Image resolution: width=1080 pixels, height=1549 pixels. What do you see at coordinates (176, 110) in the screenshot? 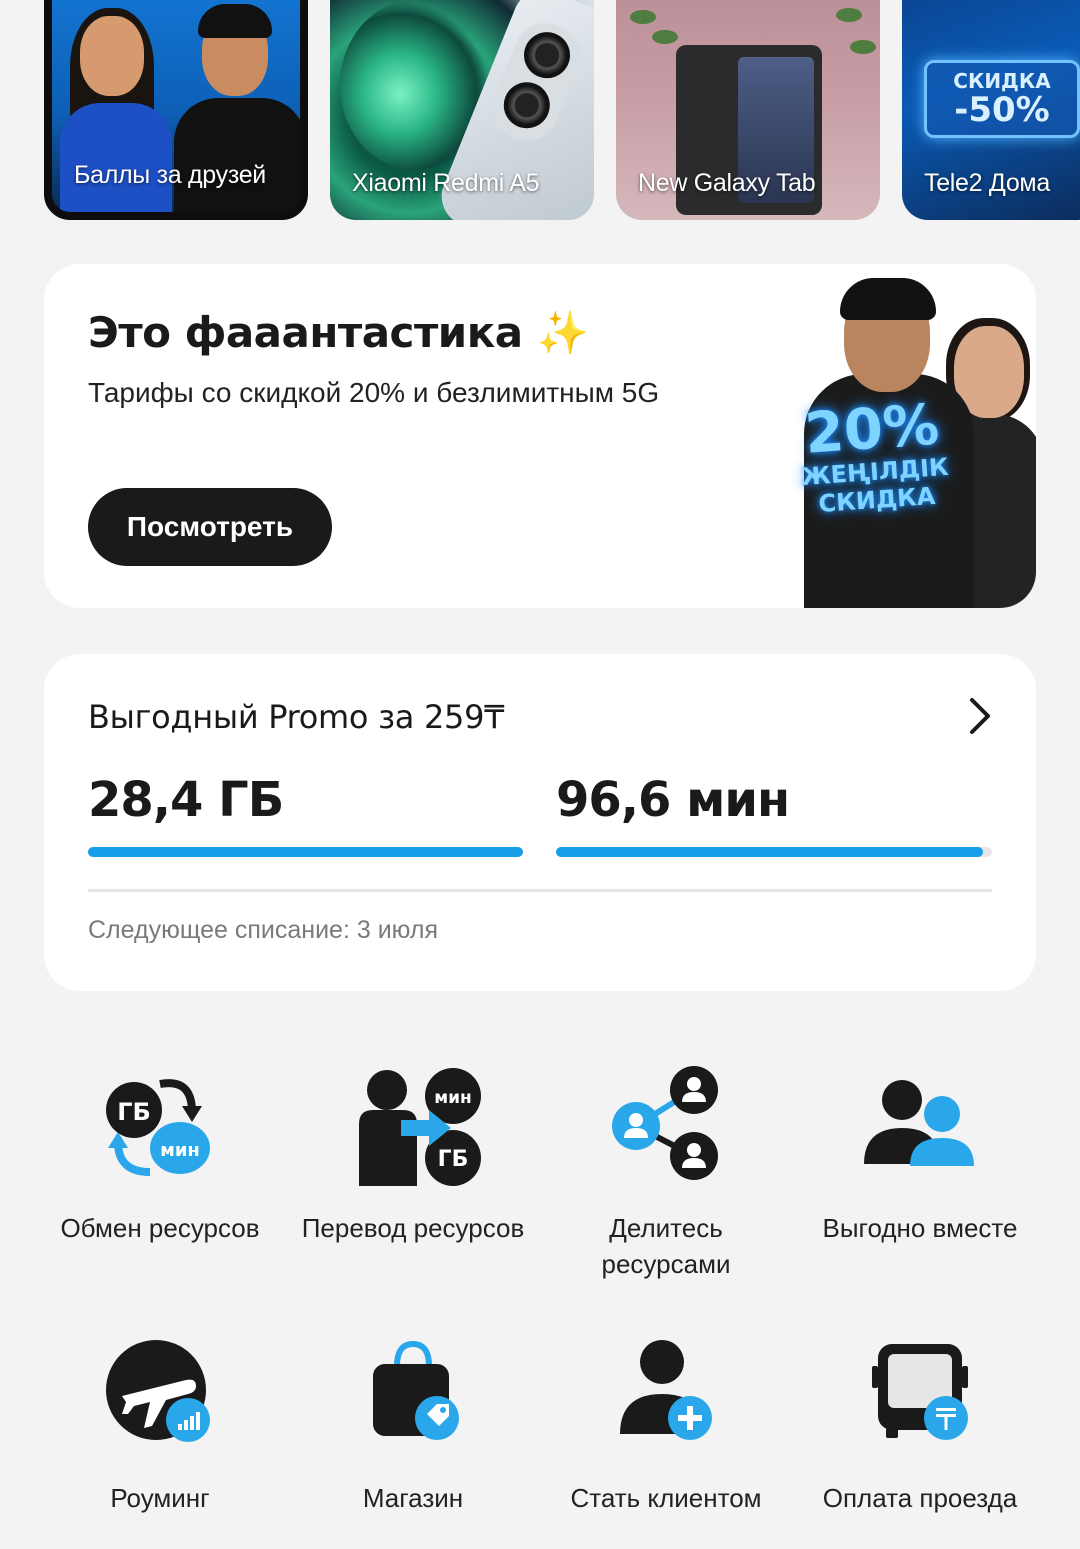
I see `story-friends-points: Баллы за друзей` at bounding box center [176, 110].